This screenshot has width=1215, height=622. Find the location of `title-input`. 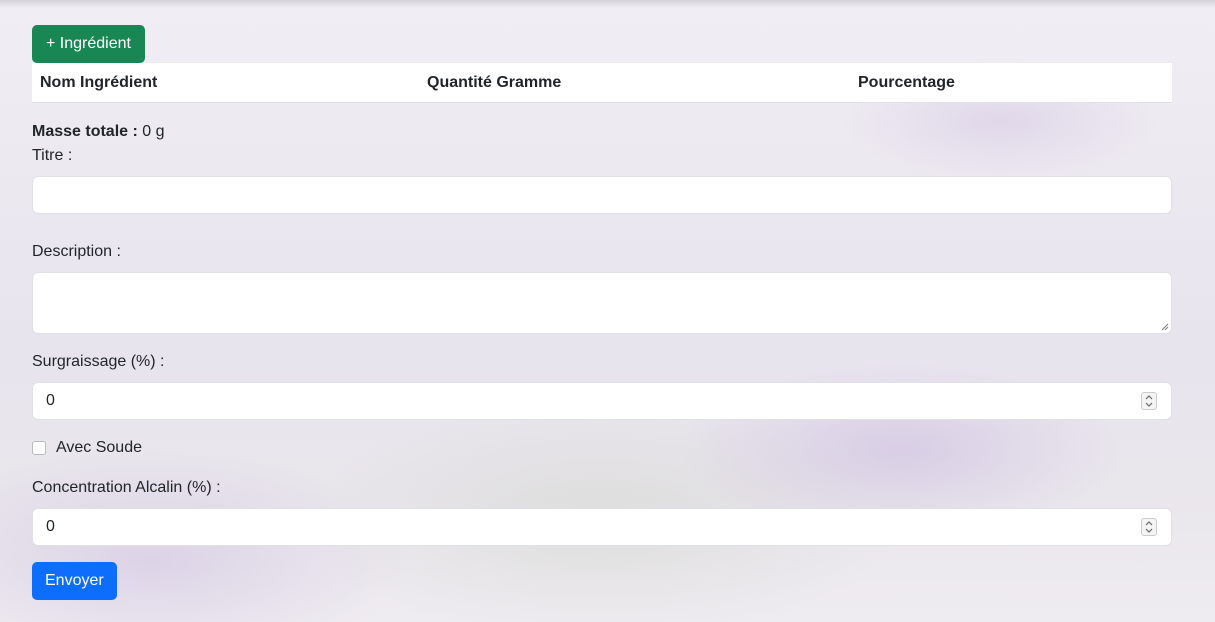

title-input is located at coordinates (602, 195).